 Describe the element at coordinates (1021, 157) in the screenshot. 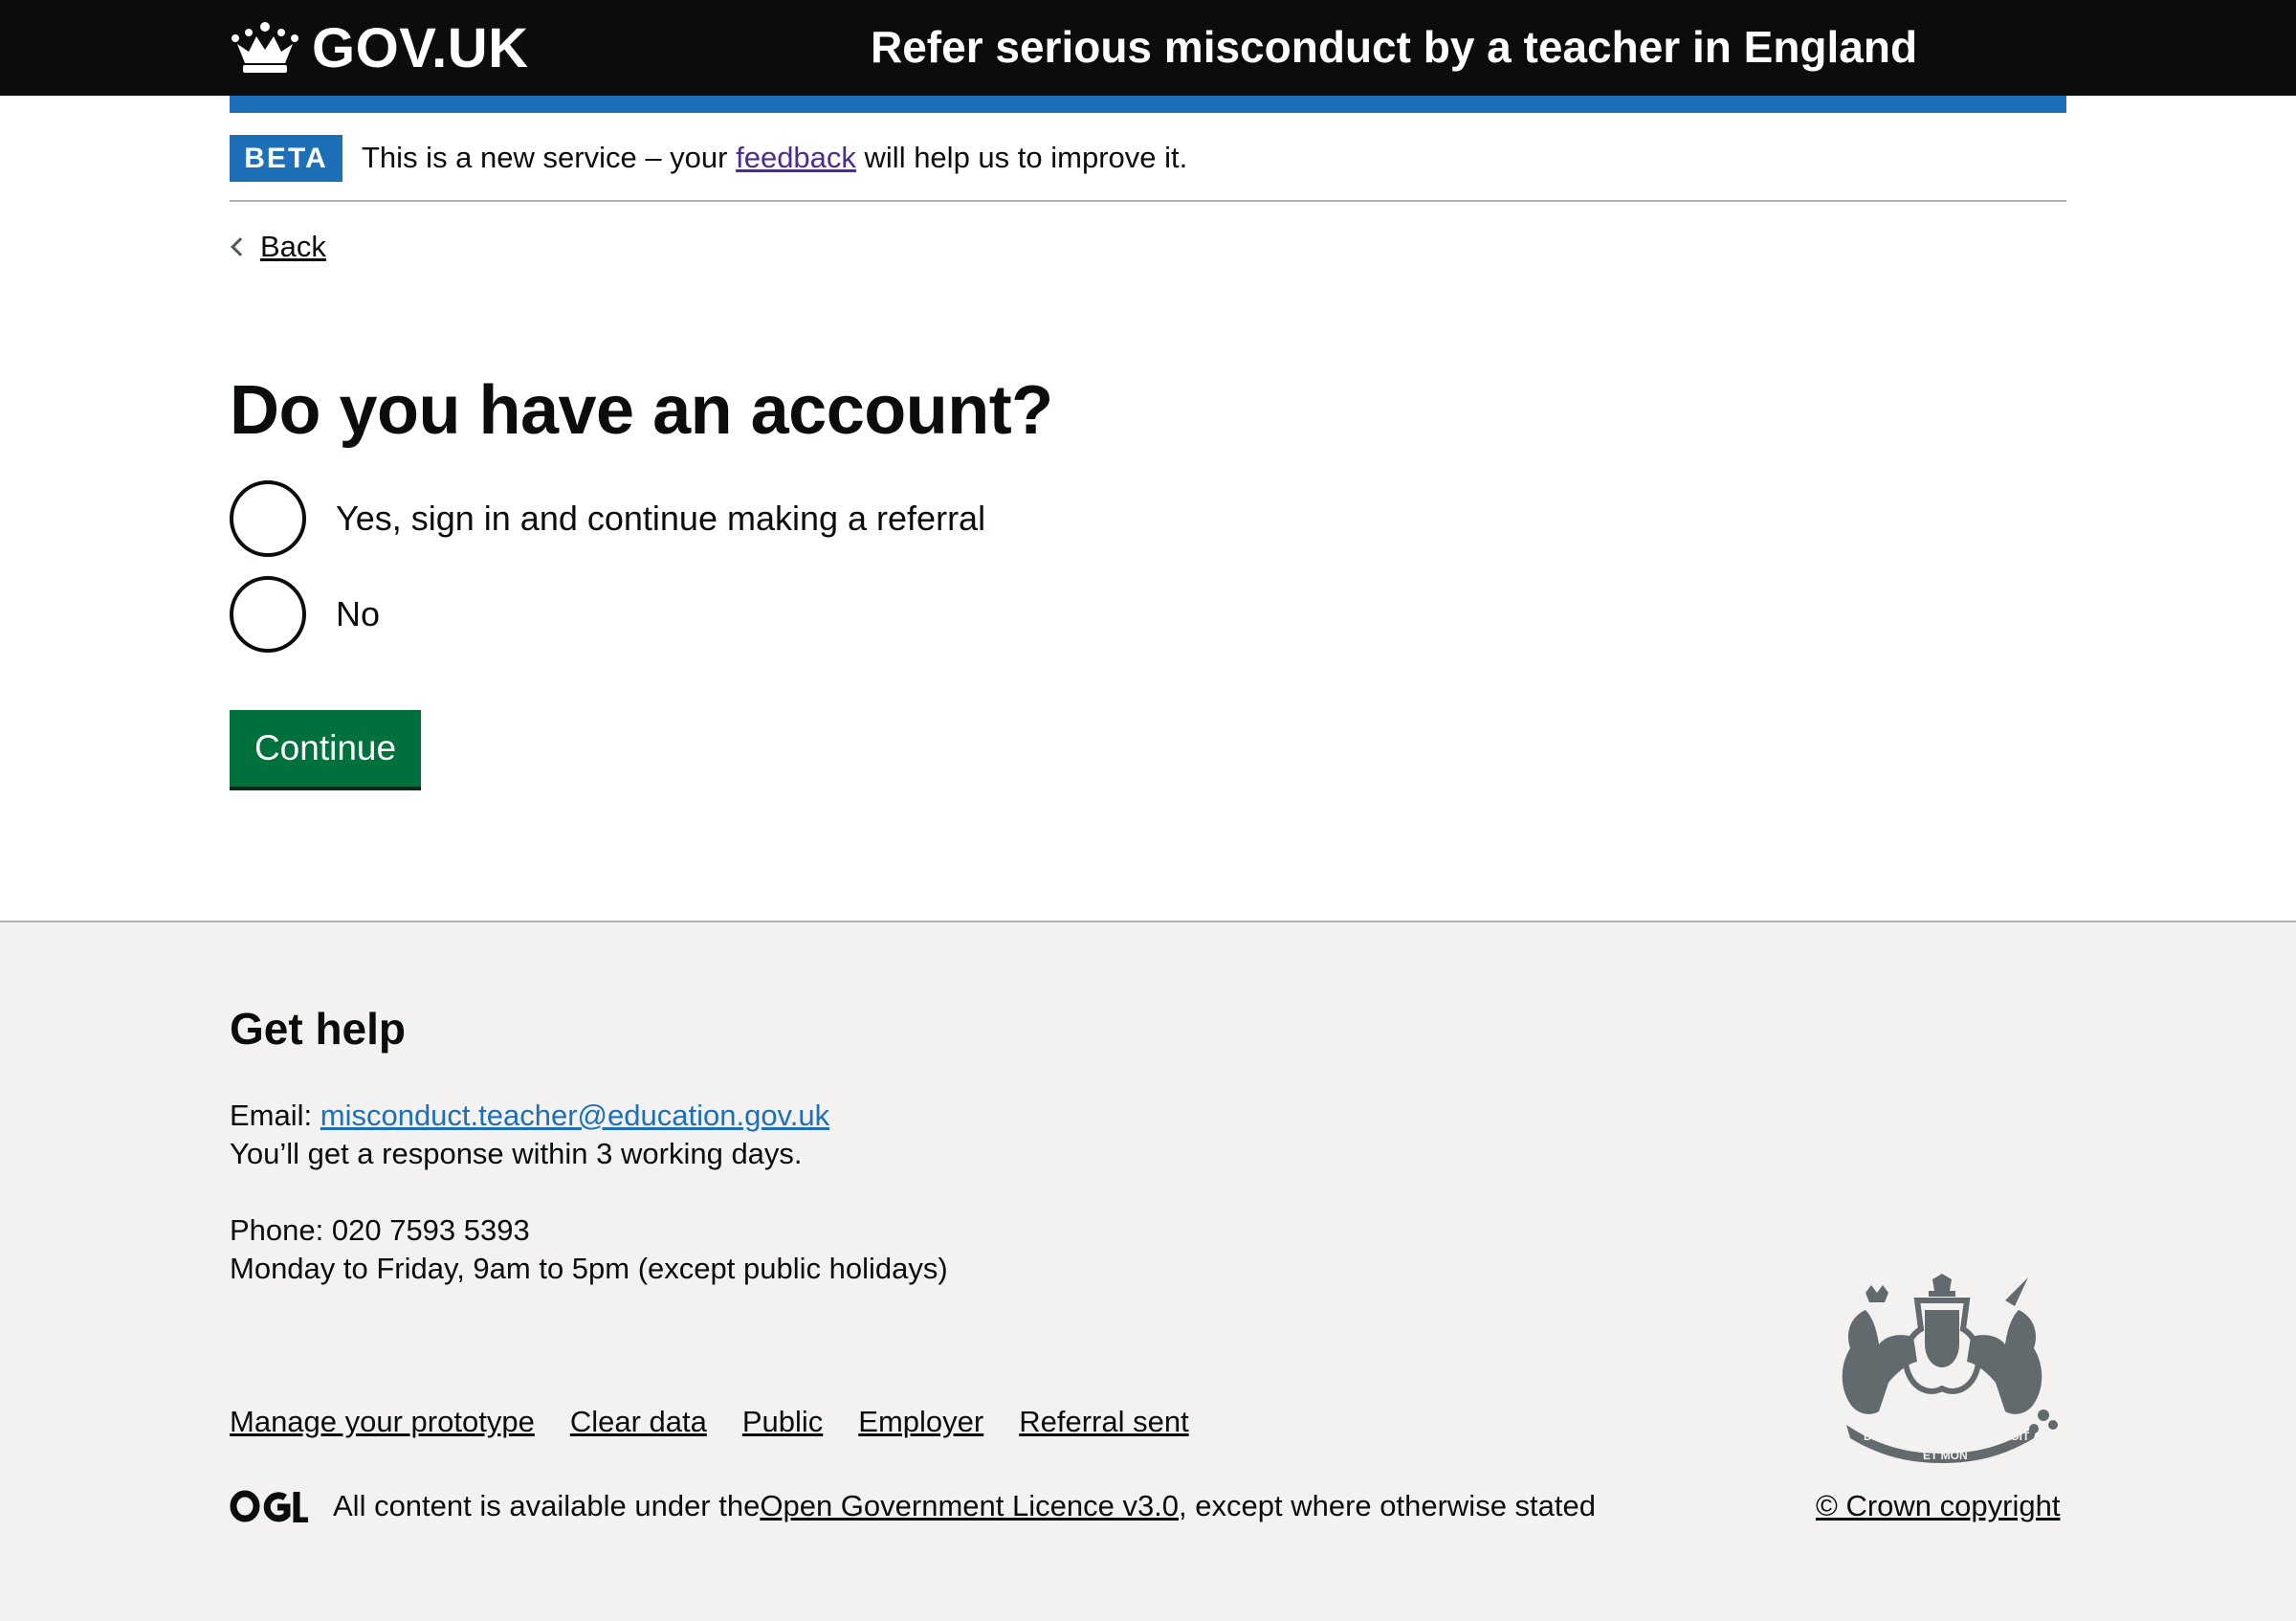

I see `banner-text-after: will help us to improve it.` at that location.